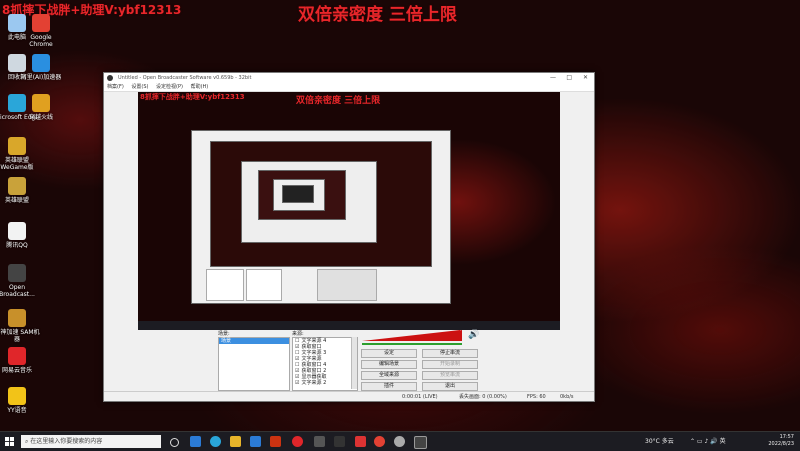 The height and width of the screenshot is (451, 800). I want to click on preview-taskbar, so click(349, 325).